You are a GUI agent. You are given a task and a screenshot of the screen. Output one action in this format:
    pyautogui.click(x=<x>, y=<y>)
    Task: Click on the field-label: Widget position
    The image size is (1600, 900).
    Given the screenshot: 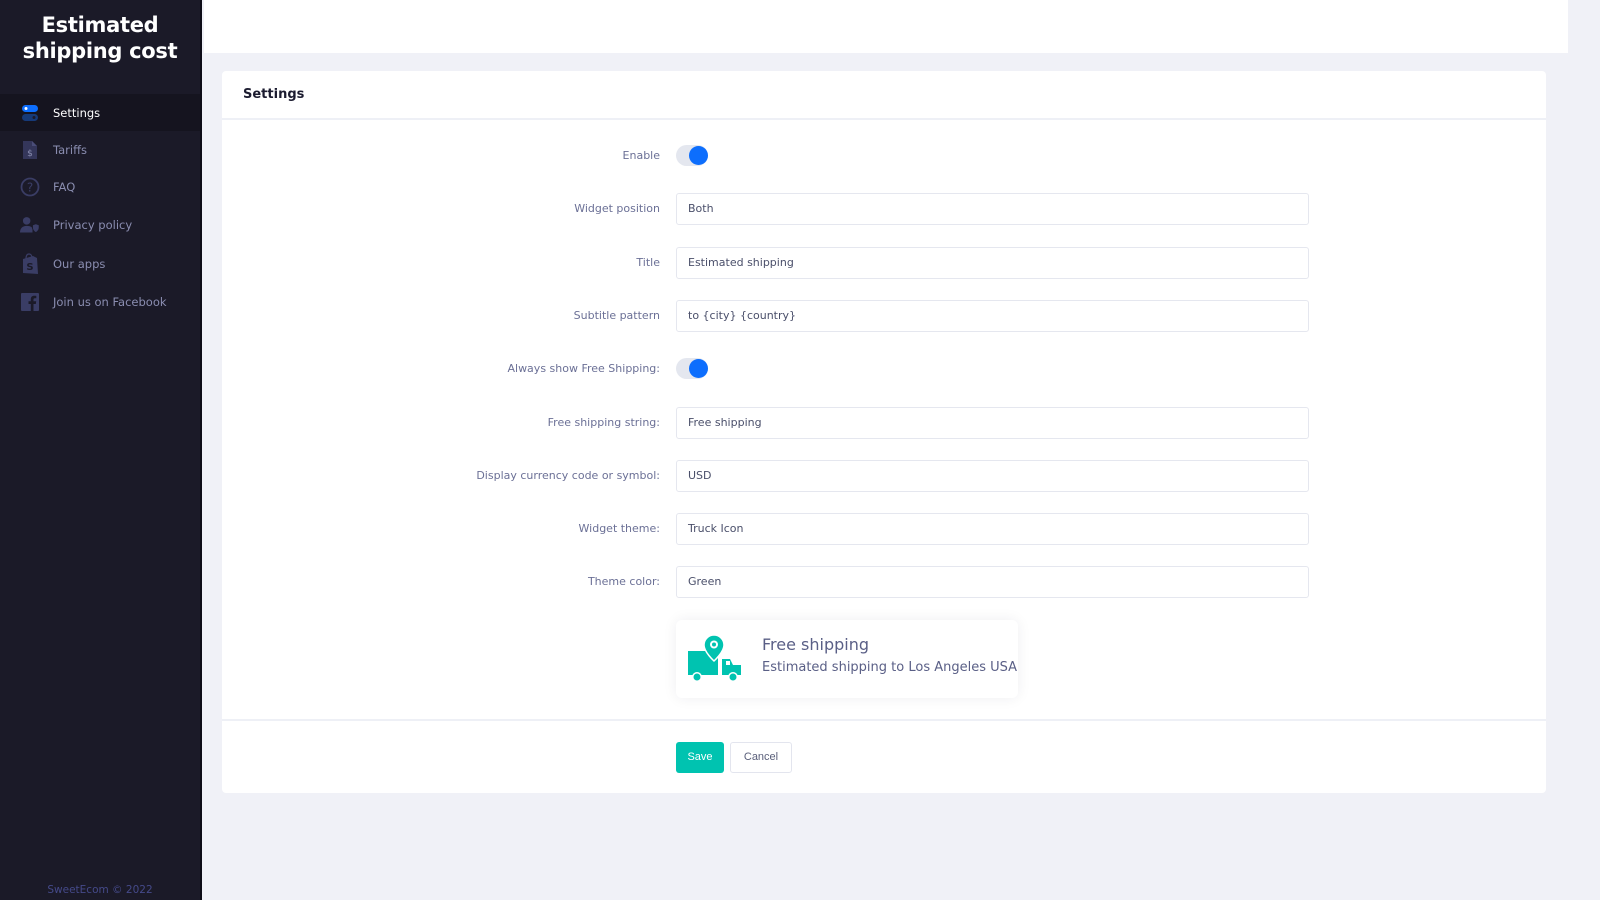 What is the action you would take?
    pyautogui.click(x=617, y=208)
    